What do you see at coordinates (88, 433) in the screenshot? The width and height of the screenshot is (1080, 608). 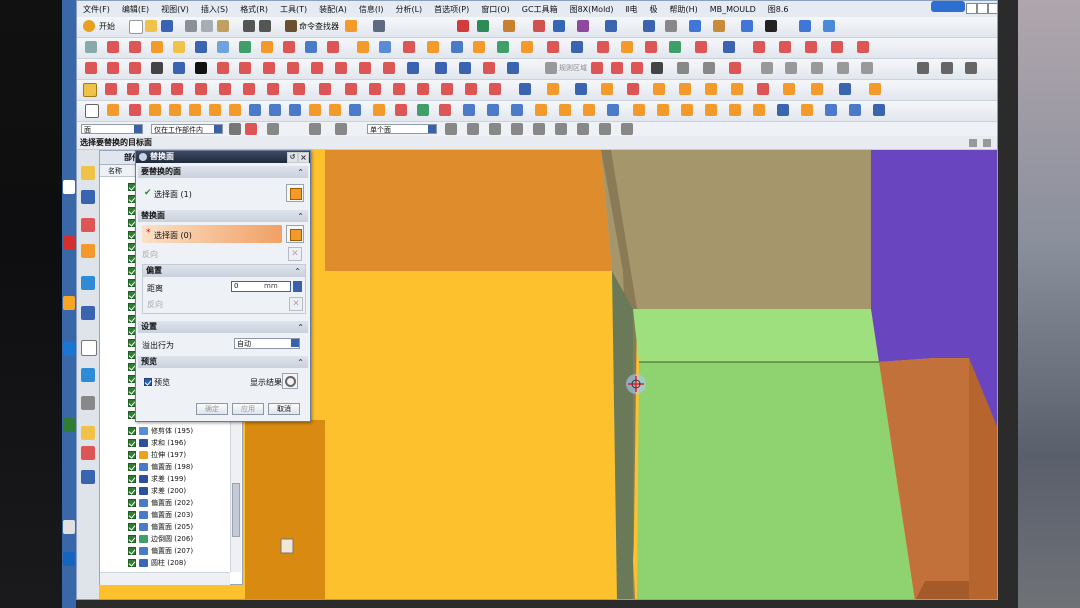 I see `palette-icon` at bounding box center [88, 433].